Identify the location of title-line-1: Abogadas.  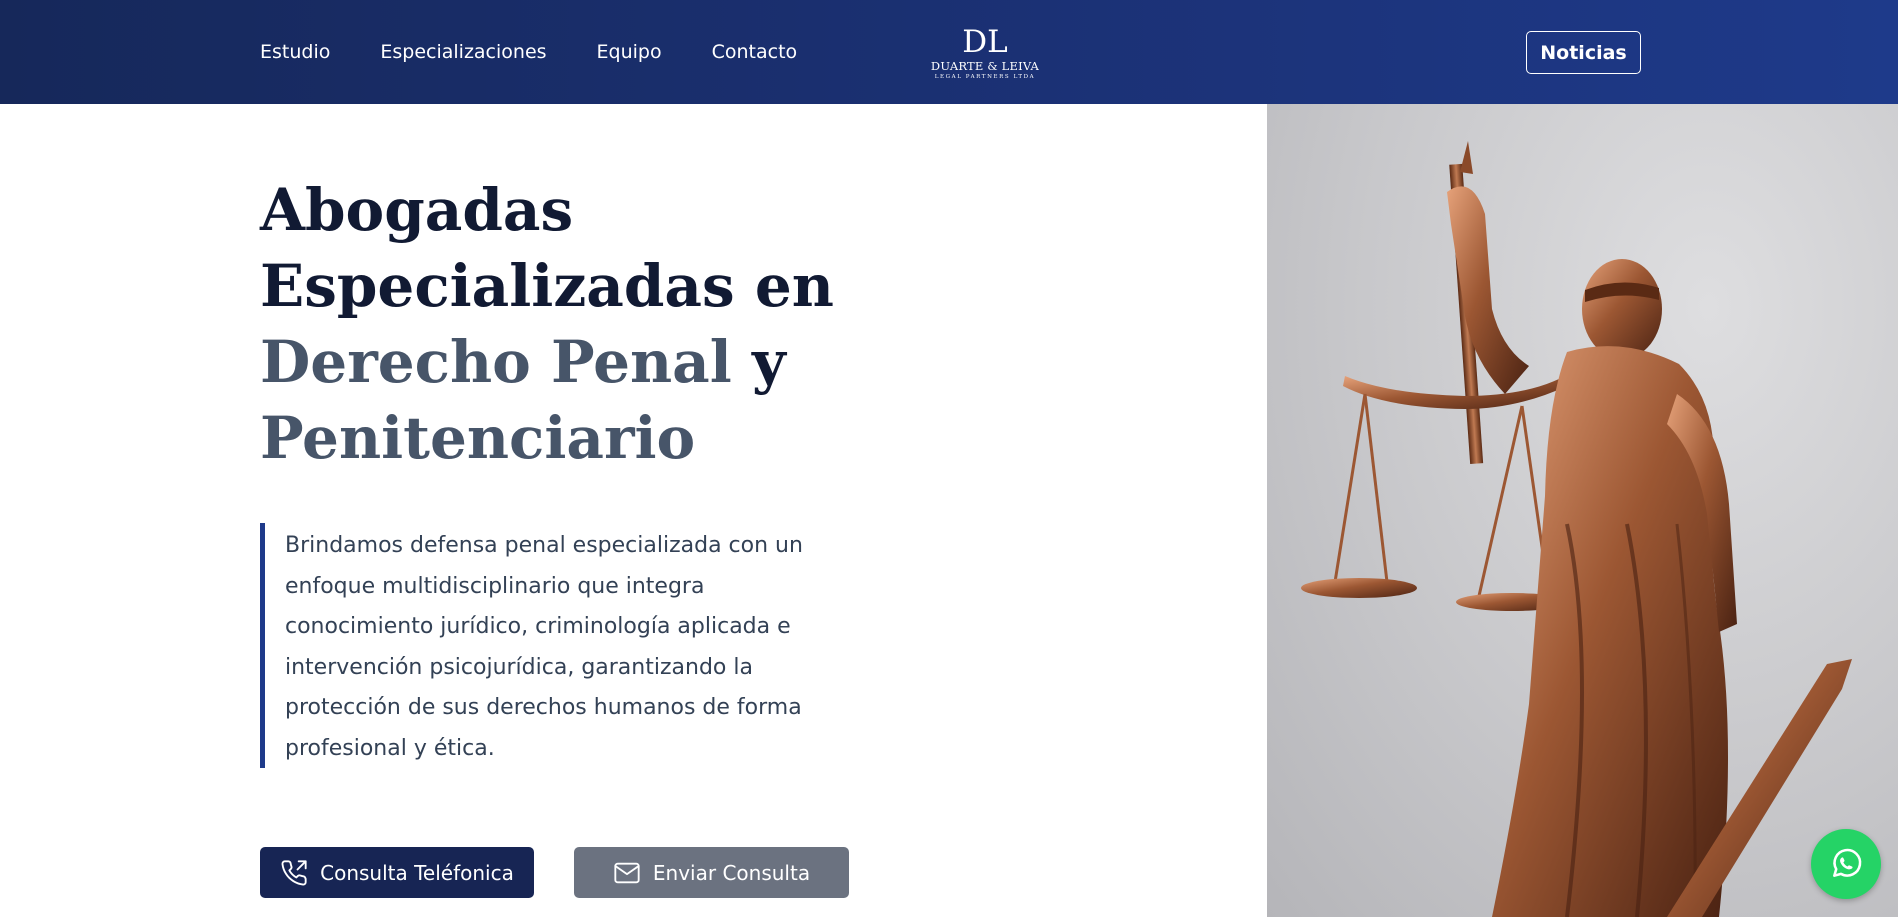
(417, 210).